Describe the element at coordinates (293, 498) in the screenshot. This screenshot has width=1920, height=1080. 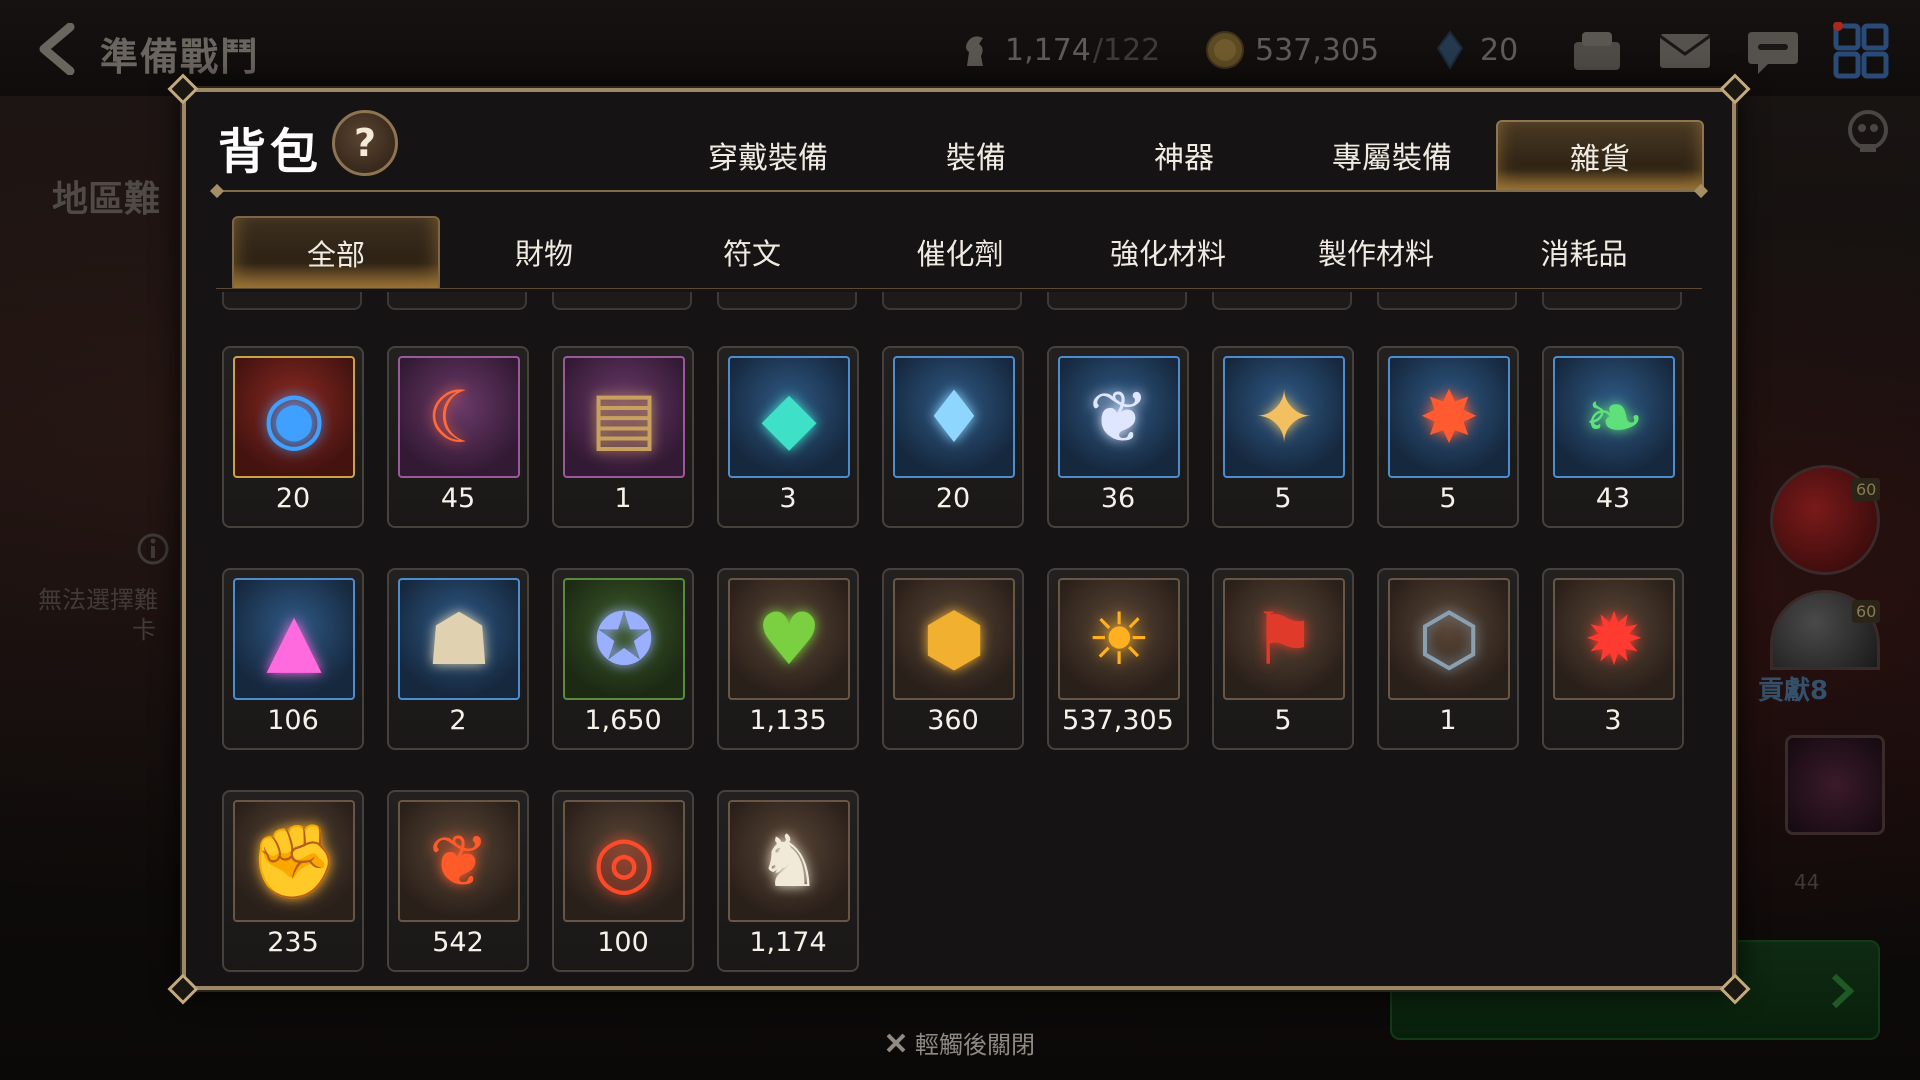
I see `item-count: 20` at that location.